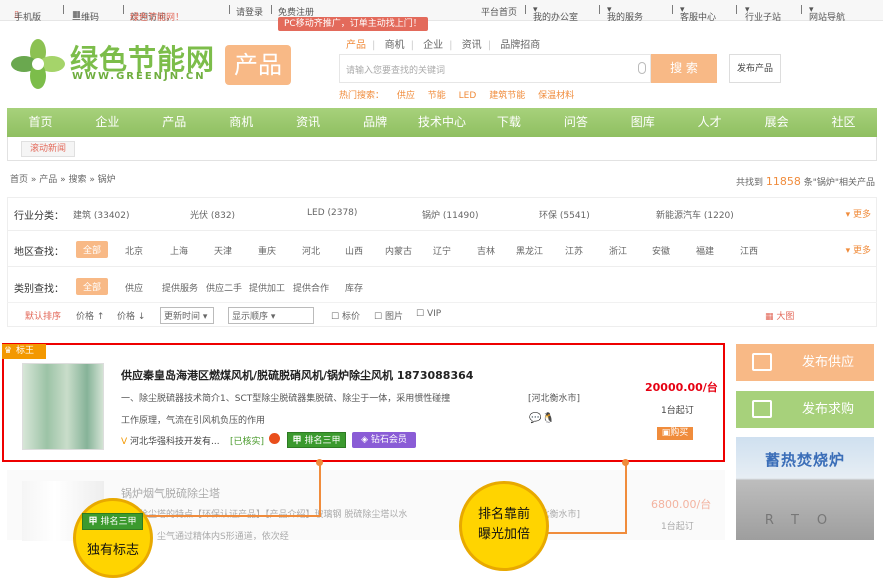 This screenshot has width=883, height=586. Describe the element at coordinates (406, 96) in the screenshot. I see `hot-search-item: 供应` at that location.